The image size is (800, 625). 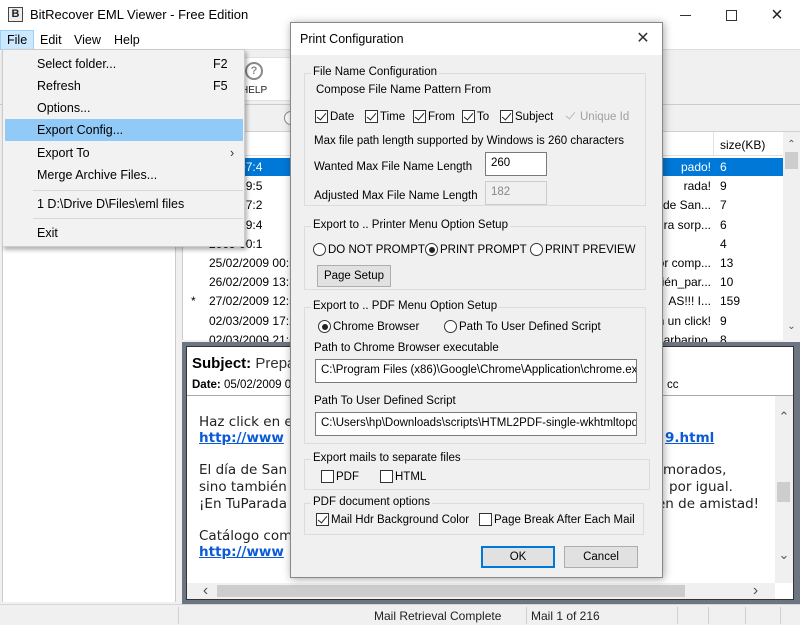 I want to click on group-title: Export to .. PDF Menu Option Setup, so click(x=405, y=306).